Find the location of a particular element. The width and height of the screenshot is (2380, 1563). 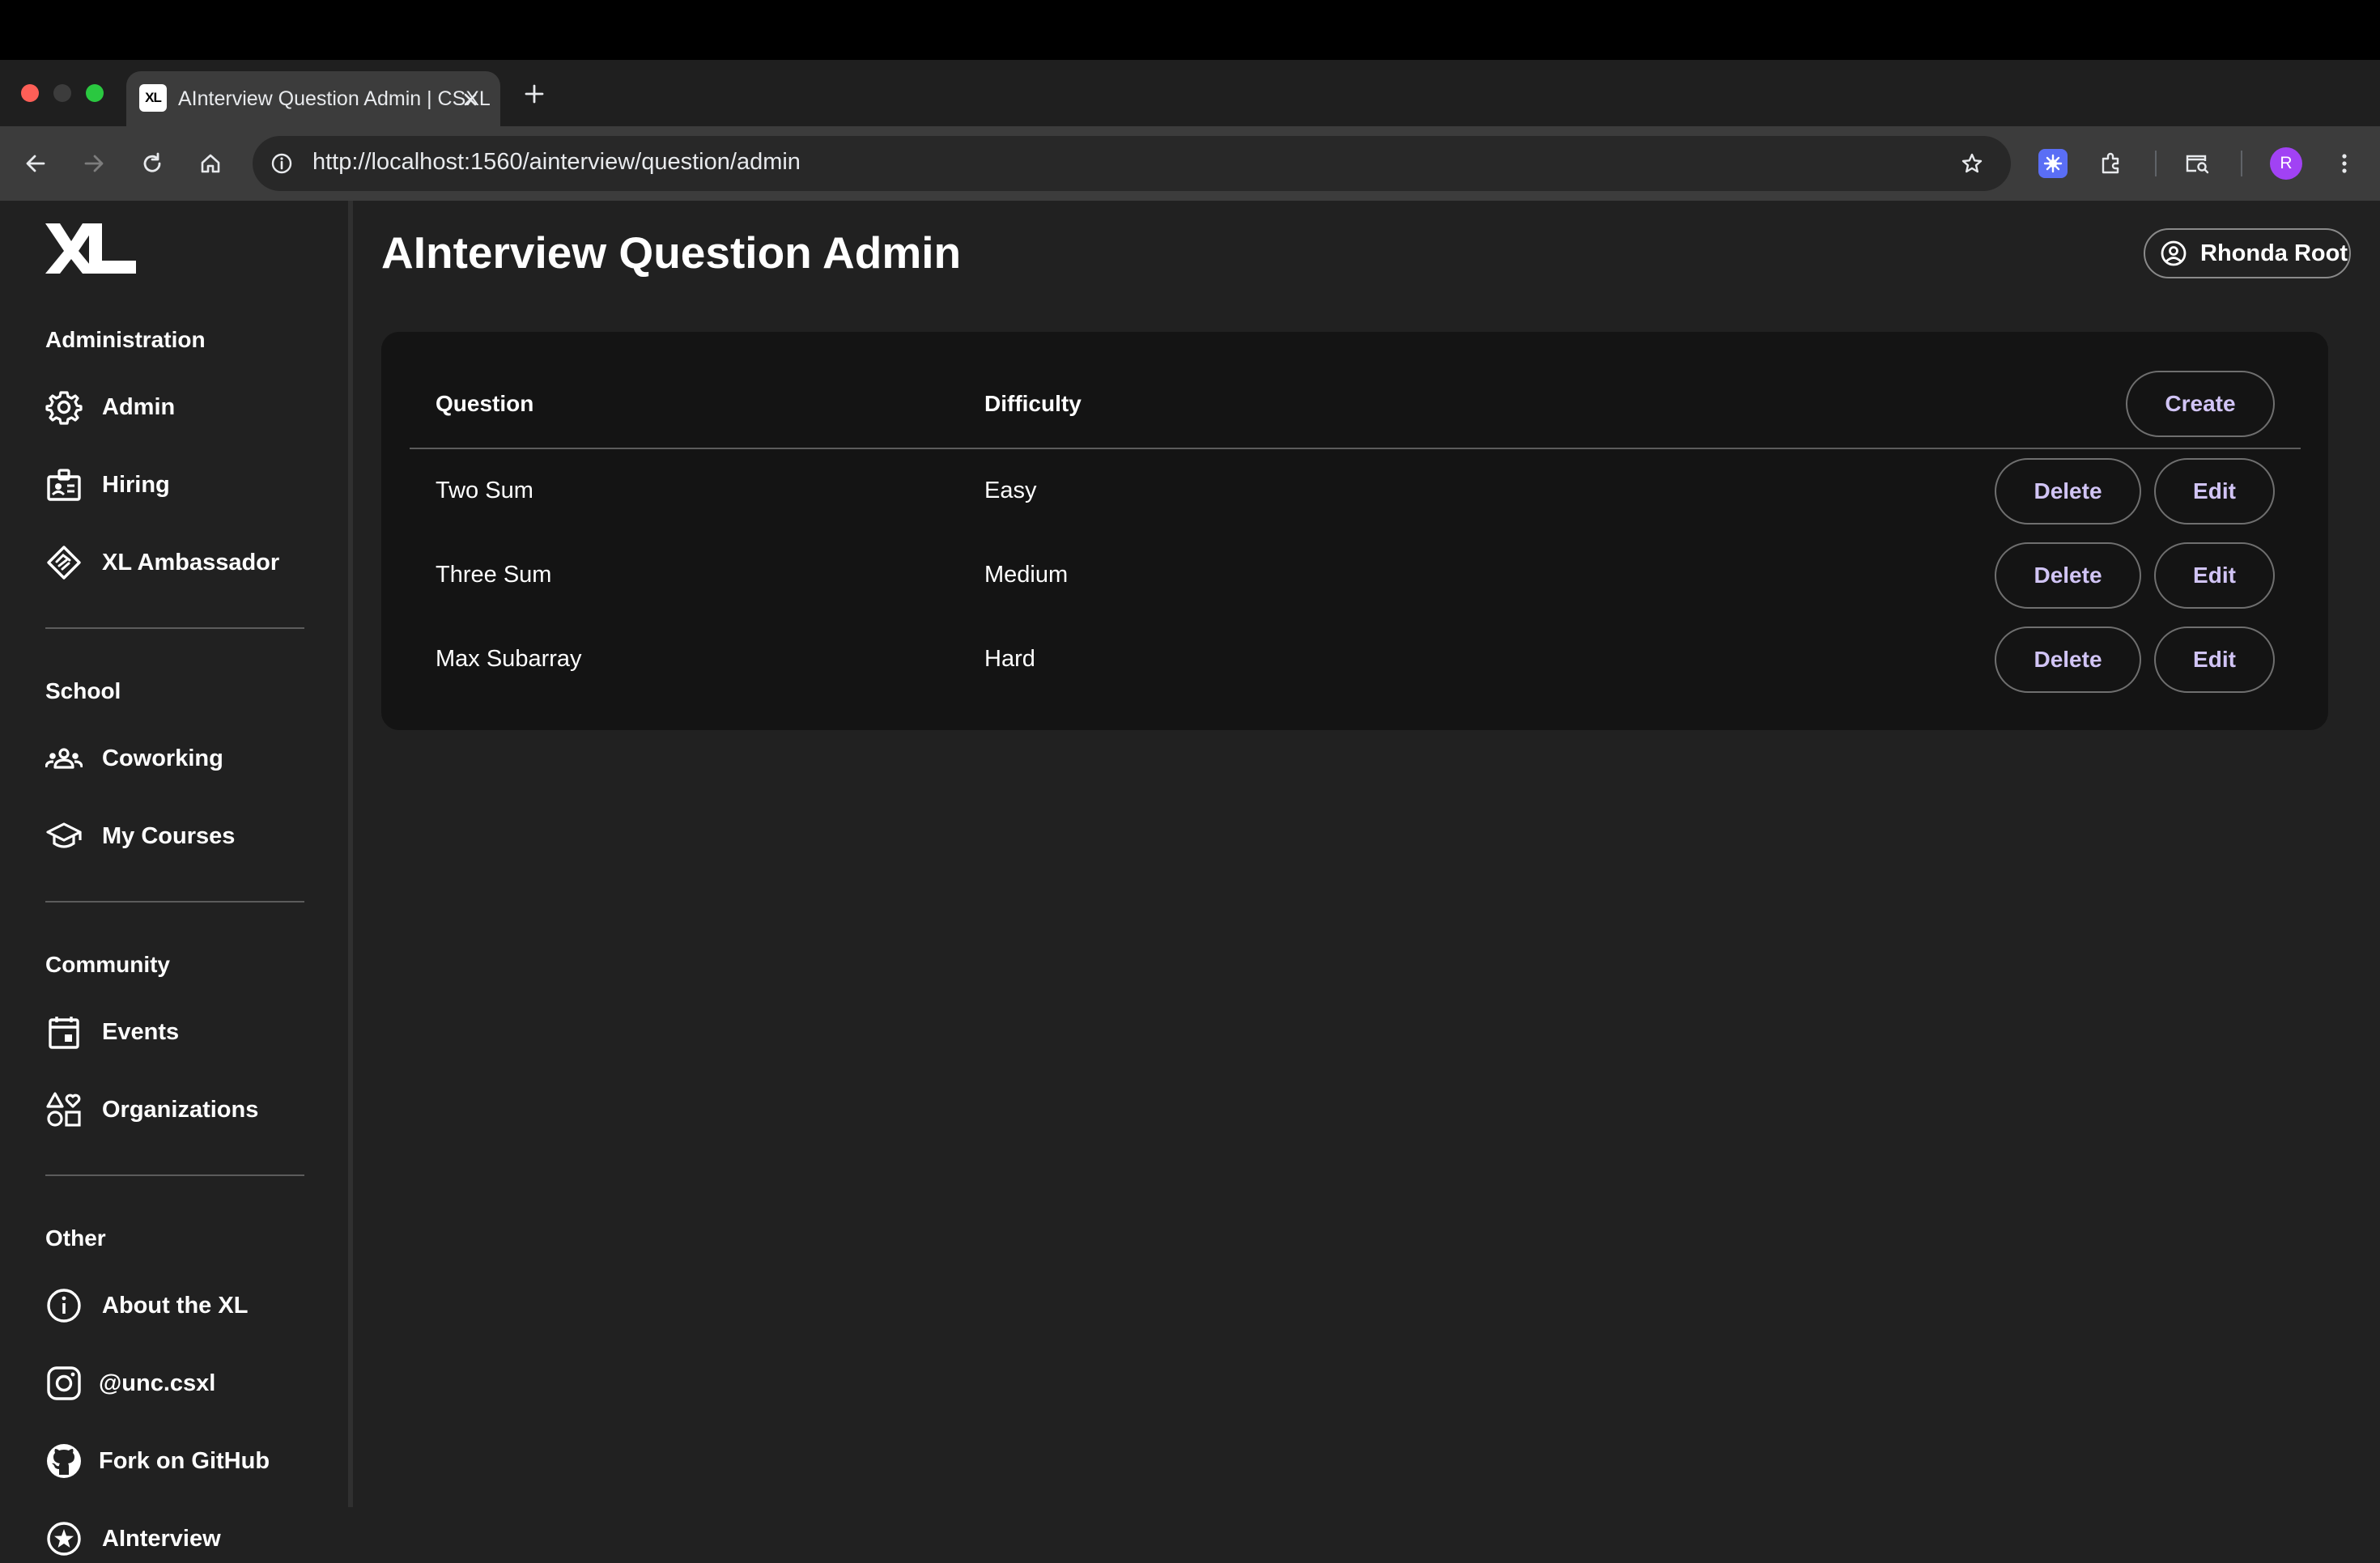

sidebar-item-instagram: @unc.csxl is located at coordinates (183, 1383).